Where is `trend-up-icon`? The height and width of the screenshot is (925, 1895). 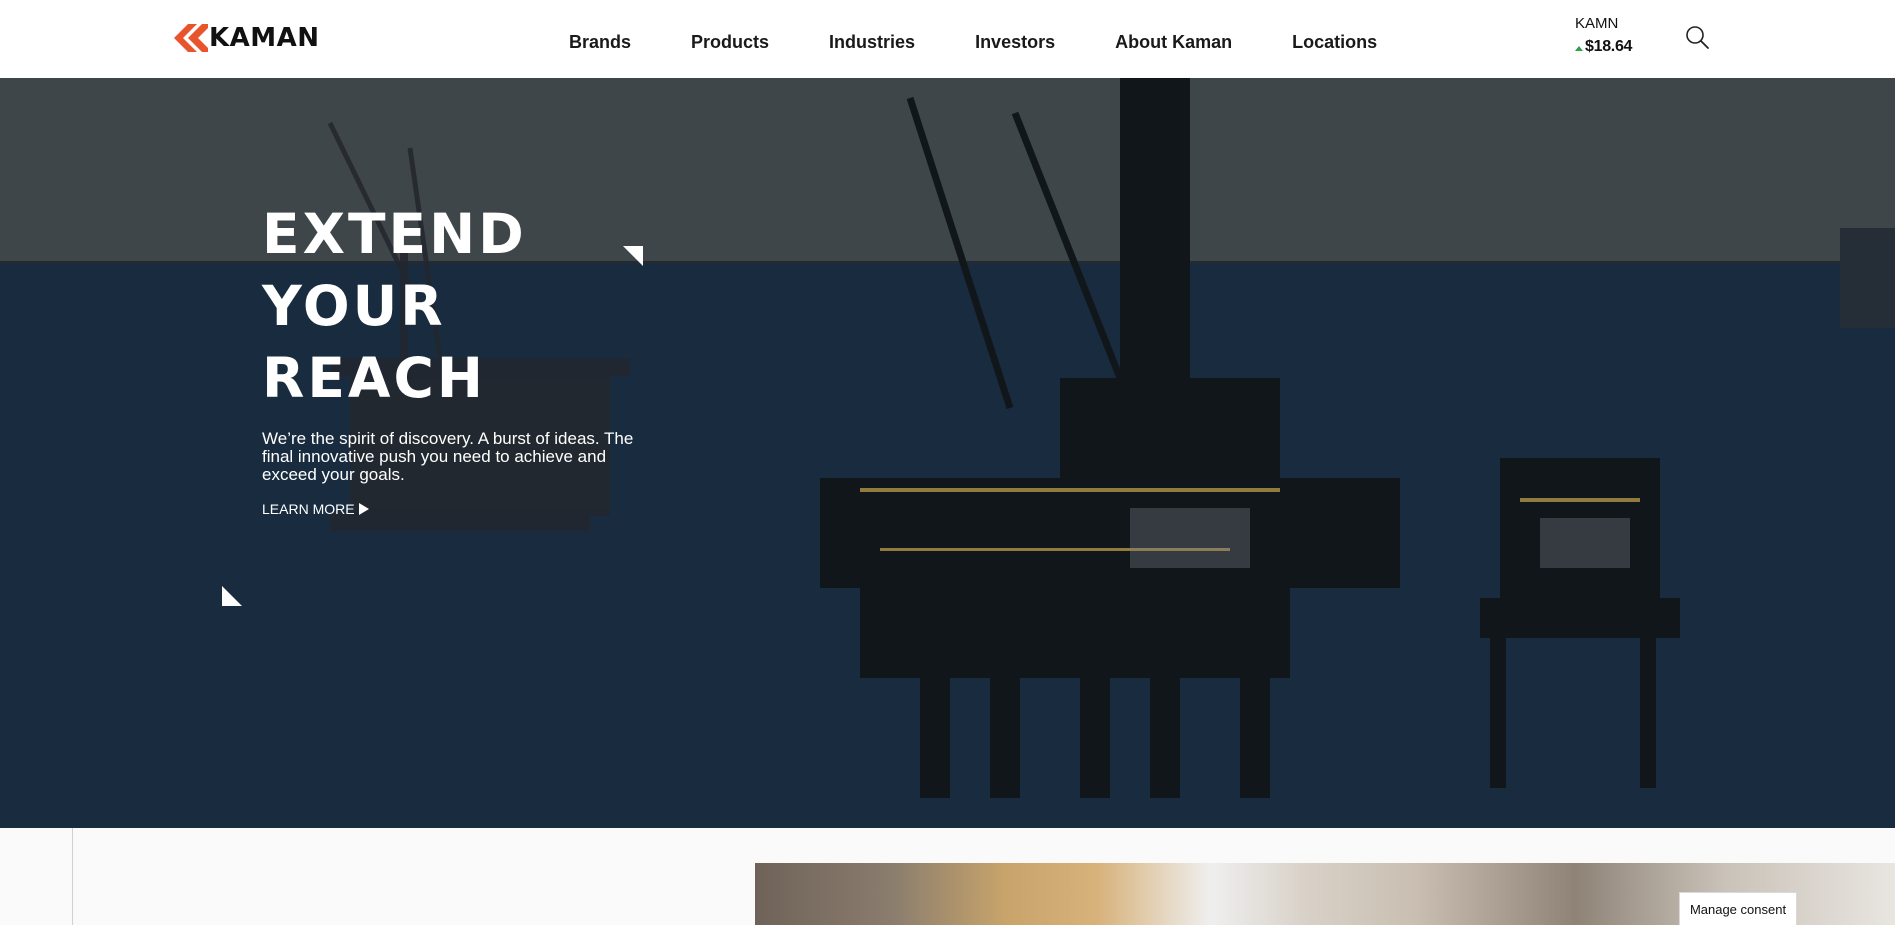
trend-up-icon is located at coordinates (1579, 48).